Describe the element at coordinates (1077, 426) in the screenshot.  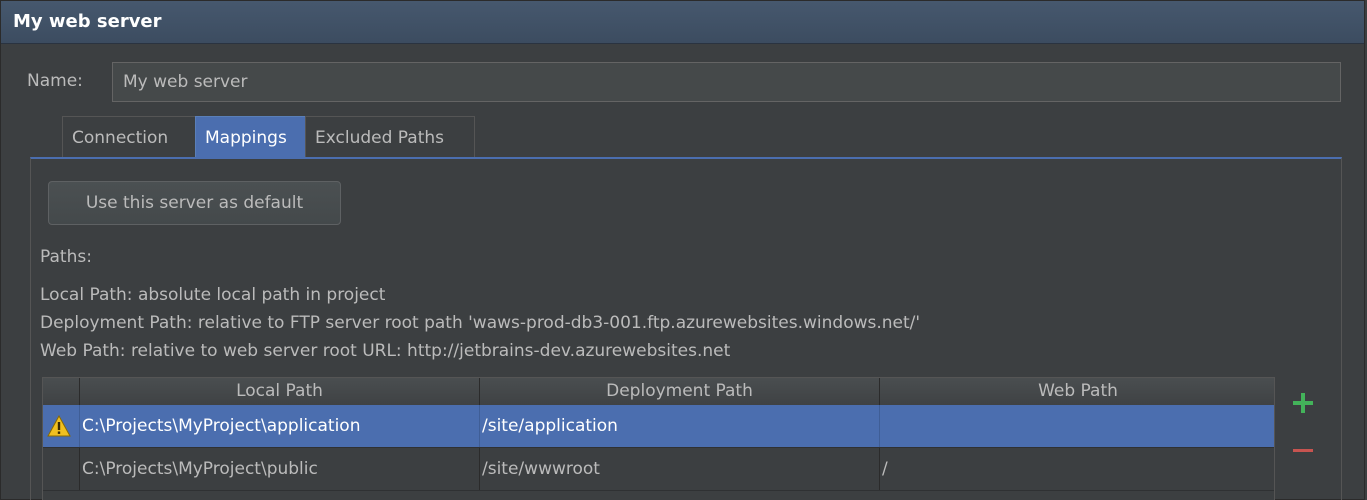
I see `web-path-cell` at that location.